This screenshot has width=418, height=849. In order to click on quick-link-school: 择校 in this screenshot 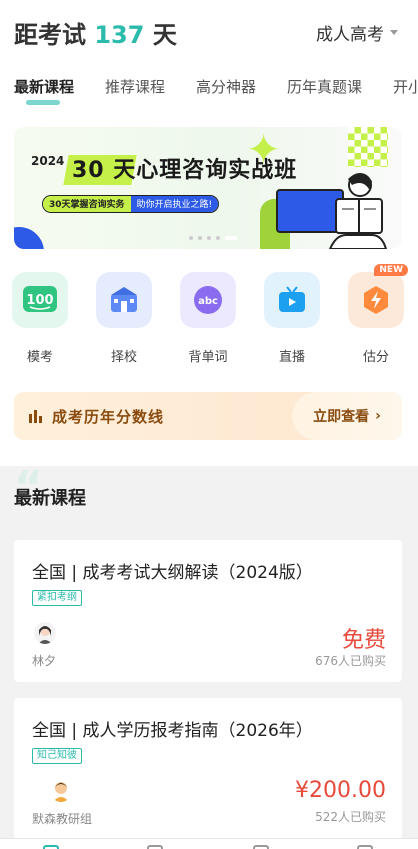, I will do `click(124, 318)`.